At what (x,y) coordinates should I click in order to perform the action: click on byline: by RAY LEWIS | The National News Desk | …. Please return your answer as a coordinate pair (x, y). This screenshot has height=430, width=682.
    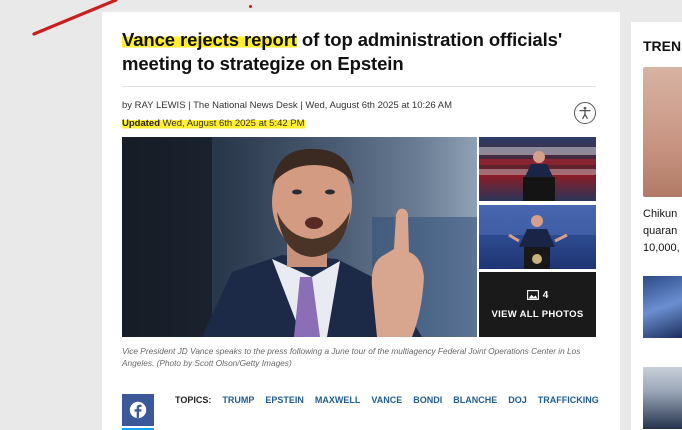
    Looking at the image, I should click on (287, 105).